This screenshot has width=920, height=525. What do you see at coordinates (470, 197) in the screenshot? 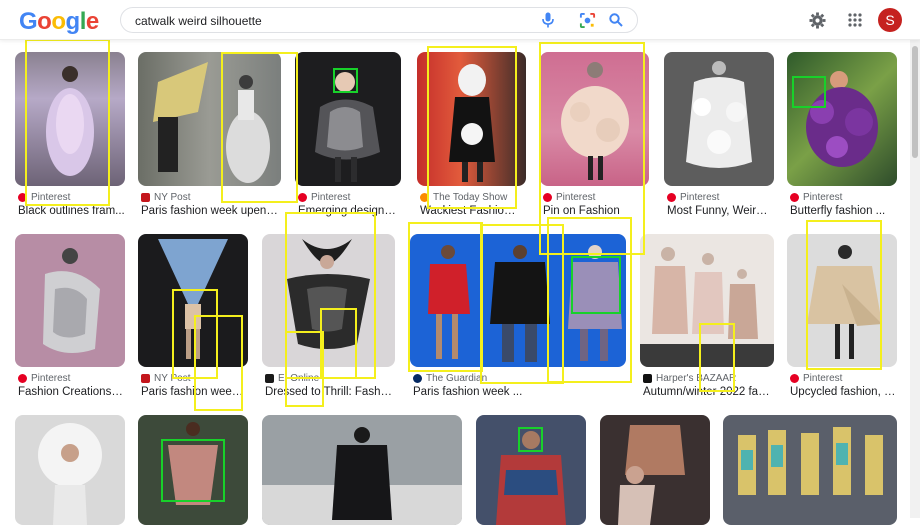
I see `source-label: The Today Show` at bounding box center [470, 197].